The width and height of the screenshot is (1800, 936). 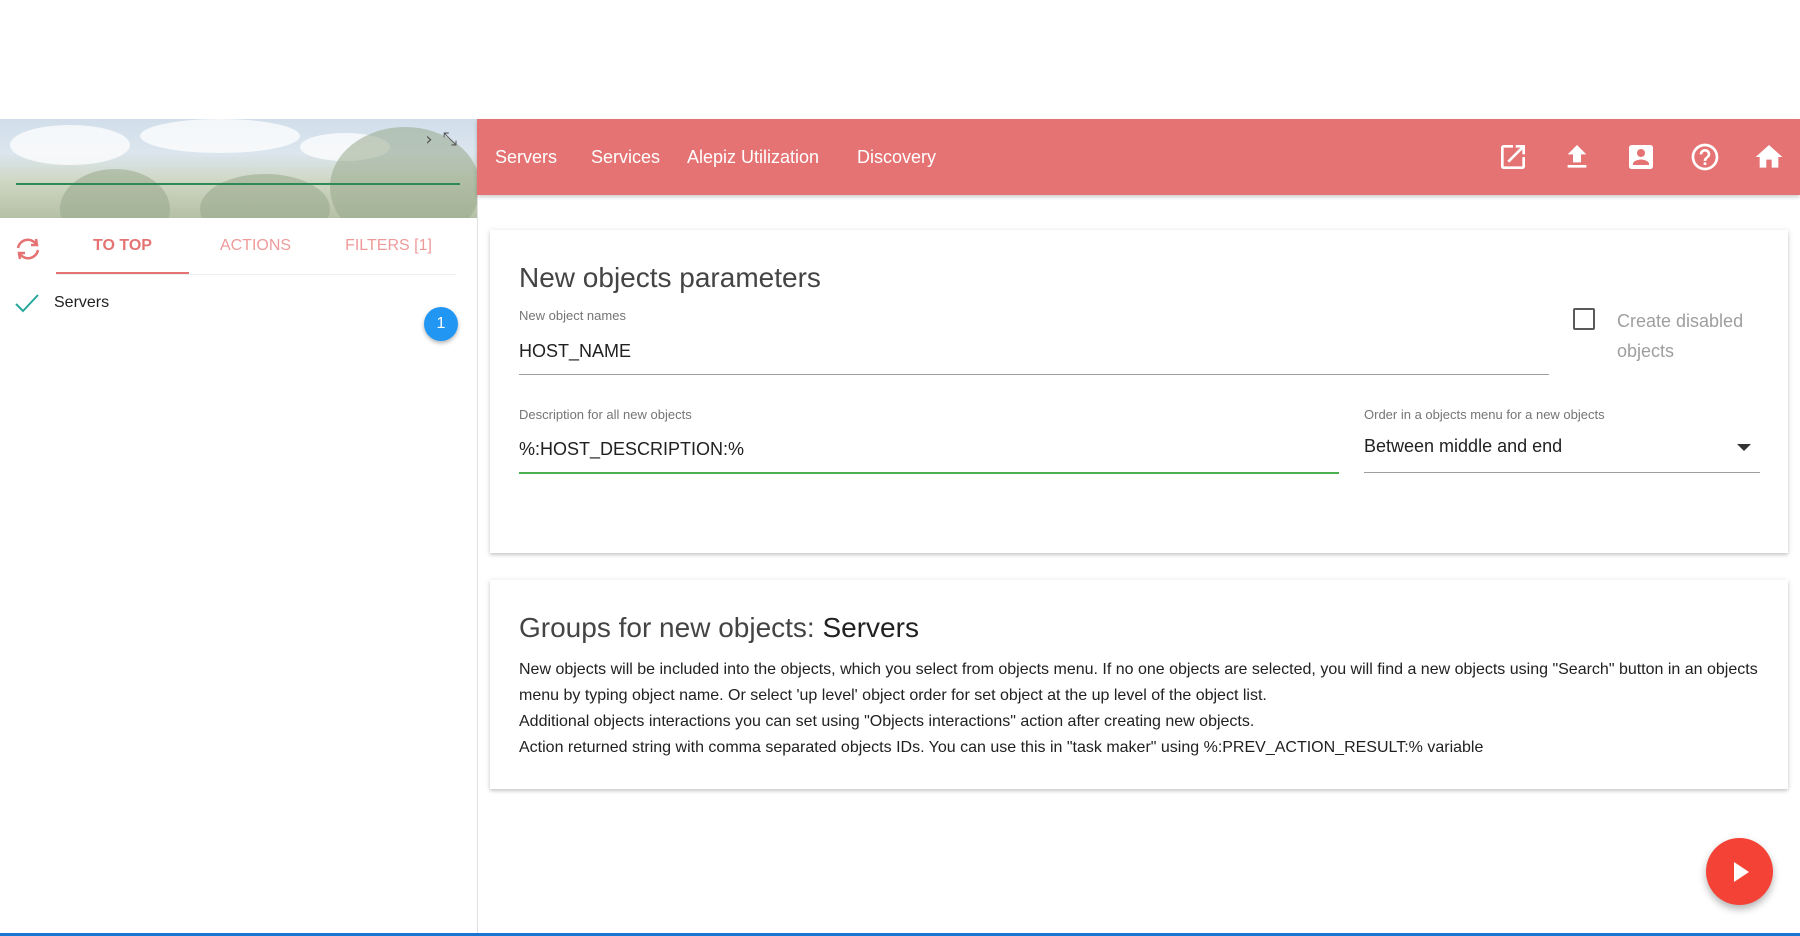 I want to click on active-tab-indicator, so click(x=122, y=273).